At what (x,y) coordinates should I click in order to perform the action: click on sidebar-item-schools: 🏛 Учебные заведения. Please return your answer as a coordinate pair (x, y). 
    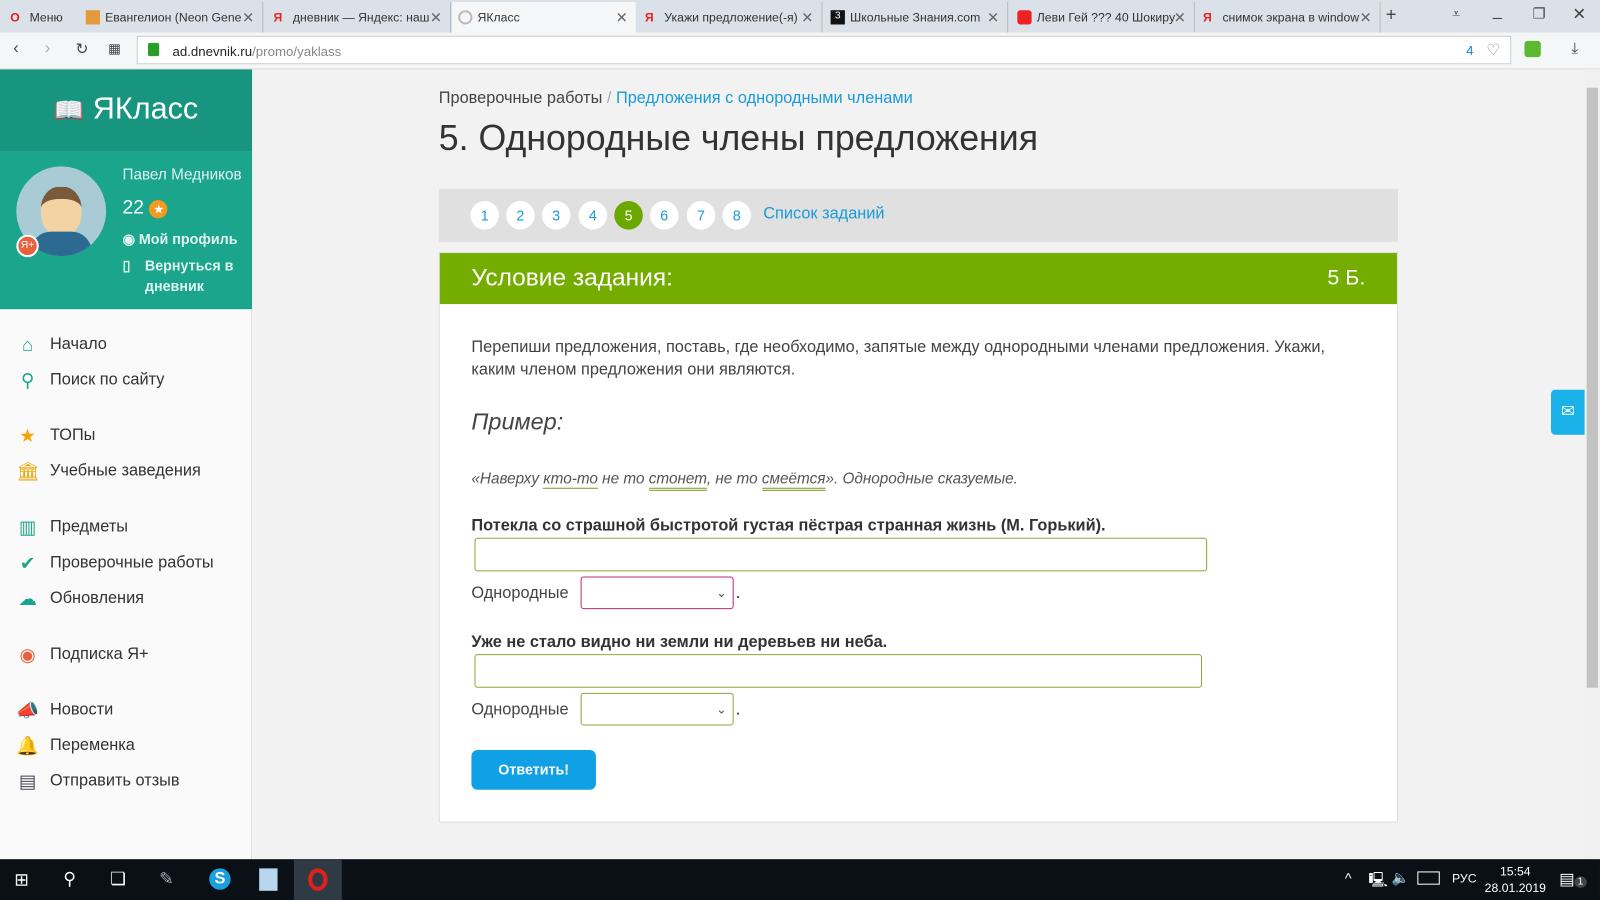
    Looking at the image, I should click on (108, 471).